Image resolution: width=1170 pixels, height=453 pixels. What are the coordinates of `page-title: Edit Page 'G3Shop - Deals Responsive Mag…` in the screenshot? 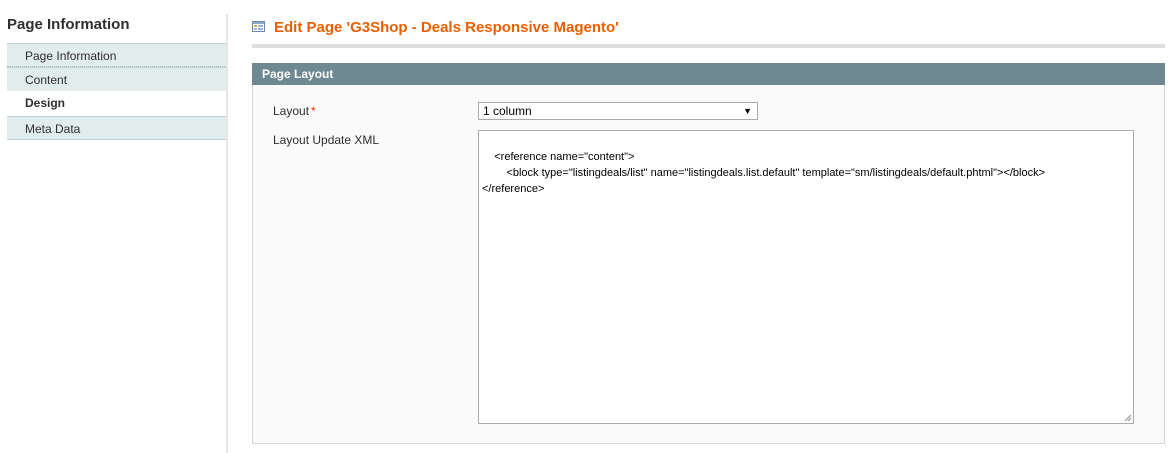 It's located at (446, 27).